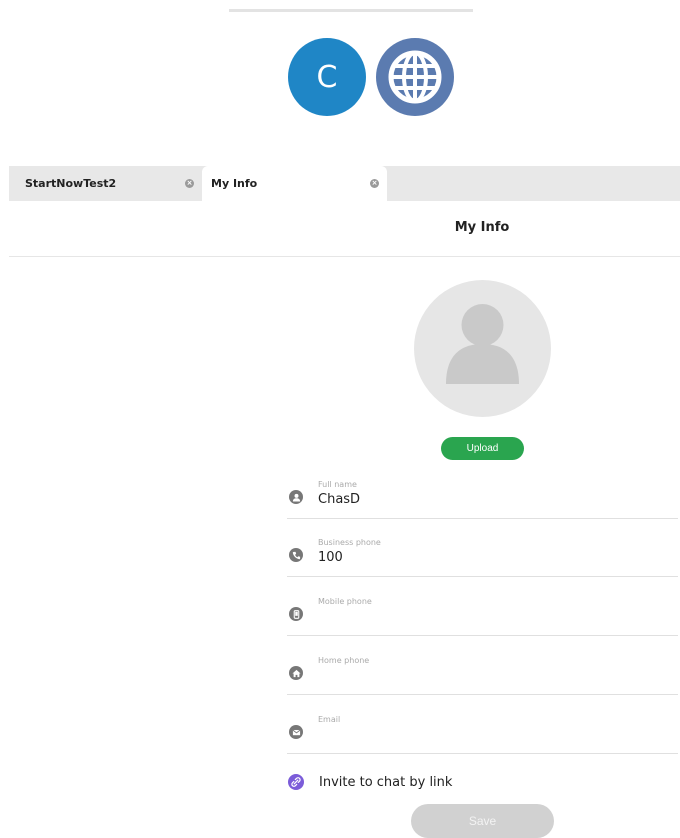  I want to click on tab-label: StartNowTest2, so click(71, 183).